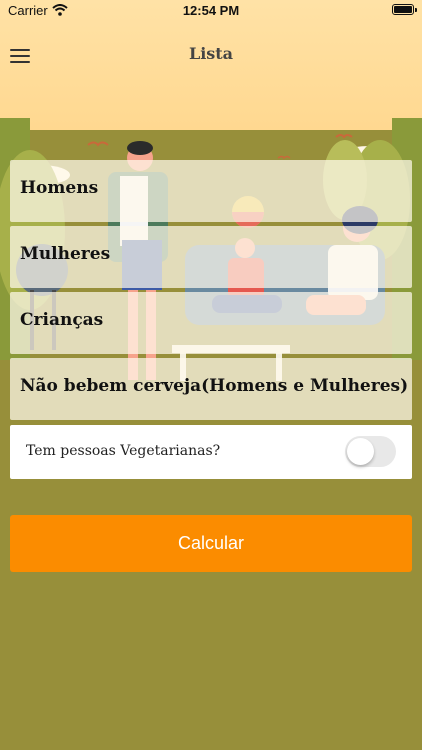  I want to click on navigation-bar: Lista, so click(211, 52).